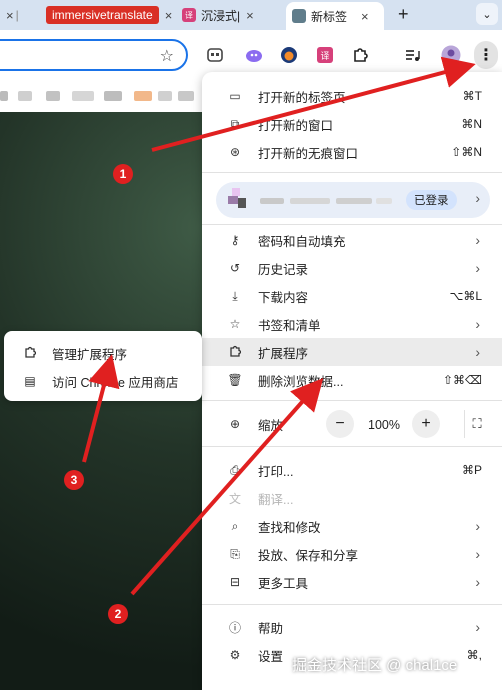 Image resolution: width=502 pixels, height=690 pixels. I want to click on menu-item-more-tools: ⊟ 更多工具 ›, so click(352, 582).